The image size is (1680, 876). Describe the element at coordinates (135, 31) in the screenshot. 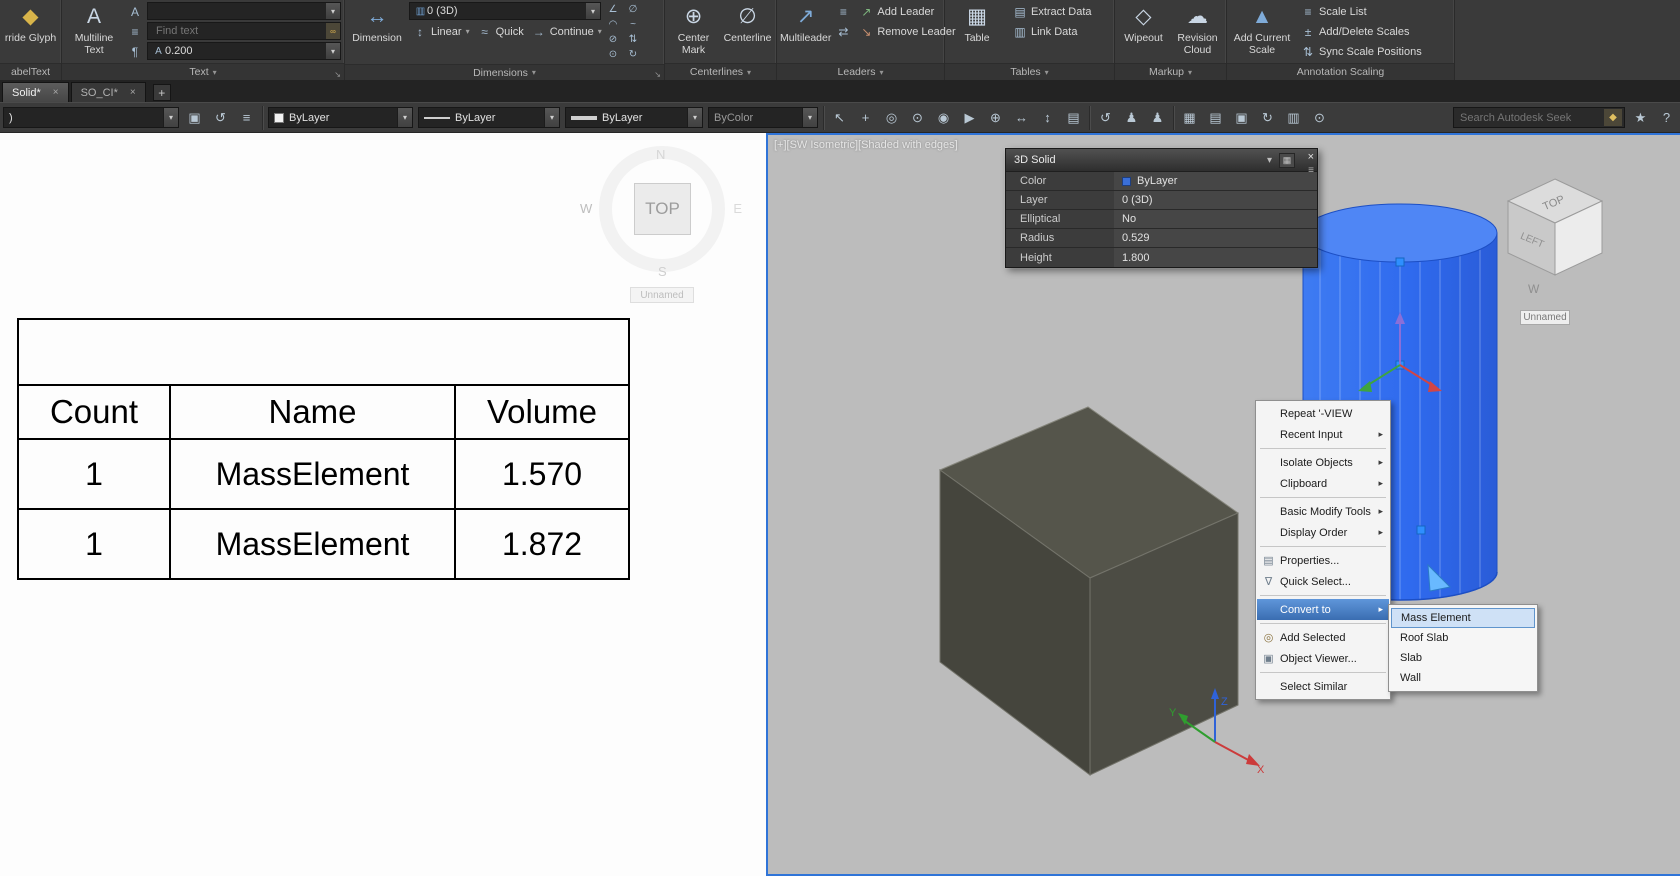

I see `text-justify-icon: ≡` at that location.